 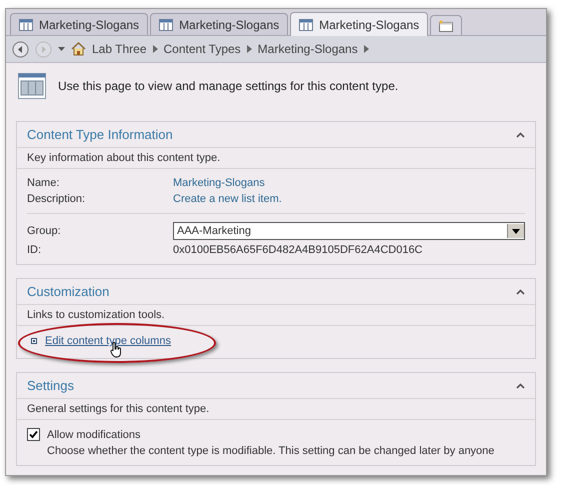 What do you see at coordinates (44, 231) in the screenshot?
I see `field-label: Group:` at bounding box center [44, 231].